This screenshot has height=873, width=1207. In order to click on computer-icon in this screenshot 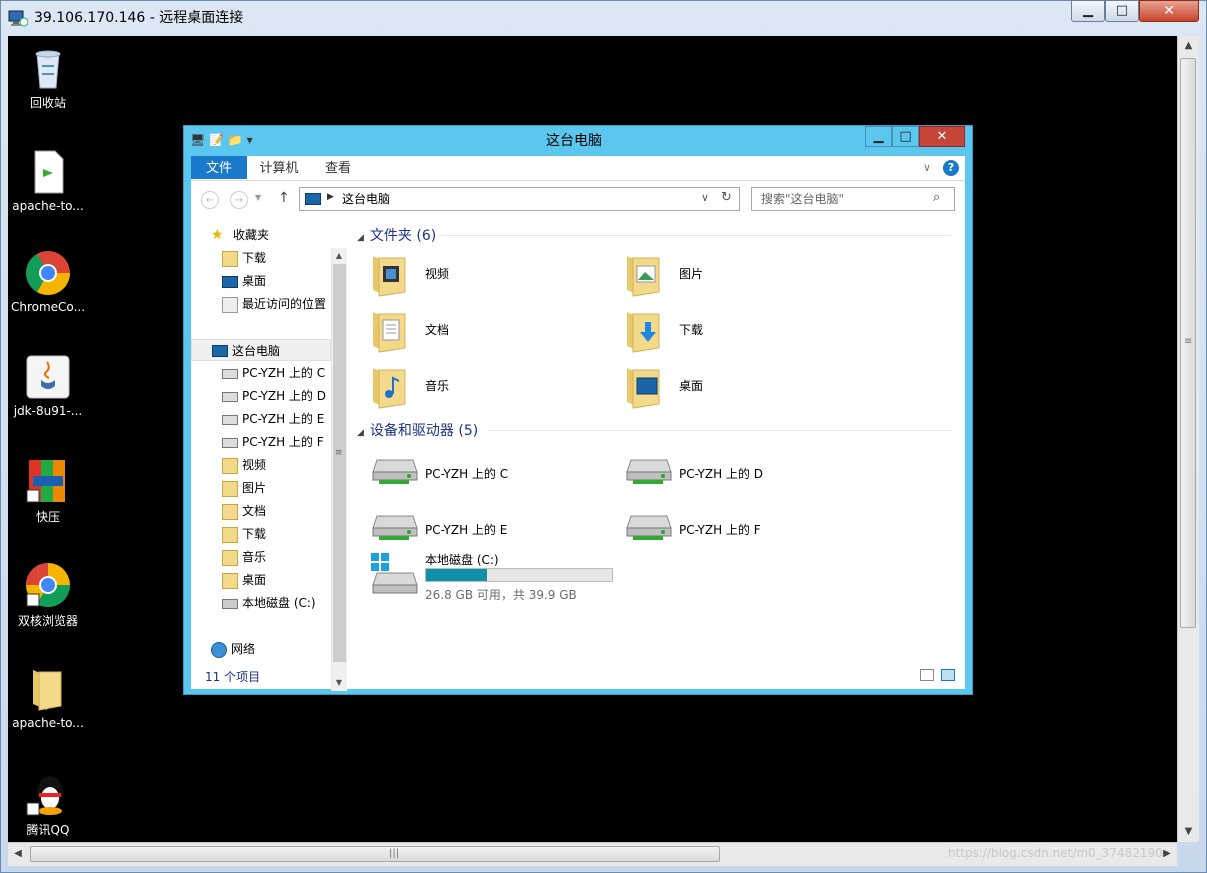, I will do `click(220, 351)`.